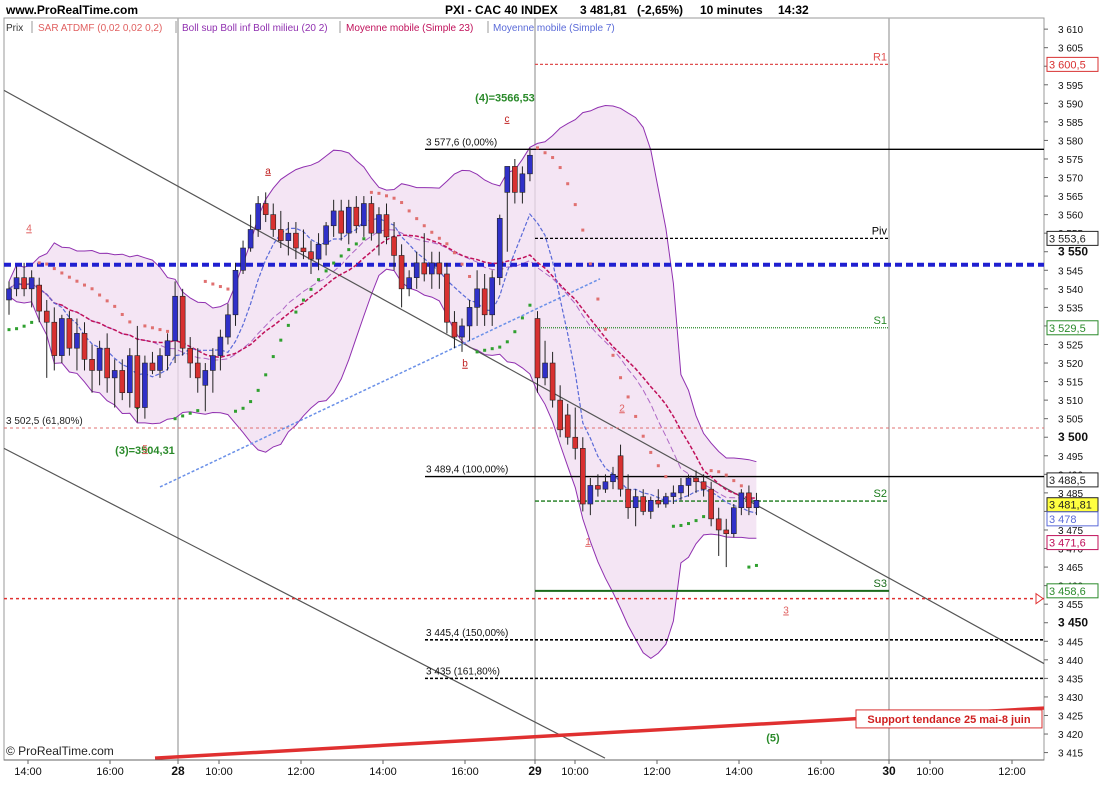 Image resolution: width=1100 pixels, height=800 pixels. Describe the element at coordinates (1072, 64) in the screenshot. I see `price-tag: 3 600,5` at that location.